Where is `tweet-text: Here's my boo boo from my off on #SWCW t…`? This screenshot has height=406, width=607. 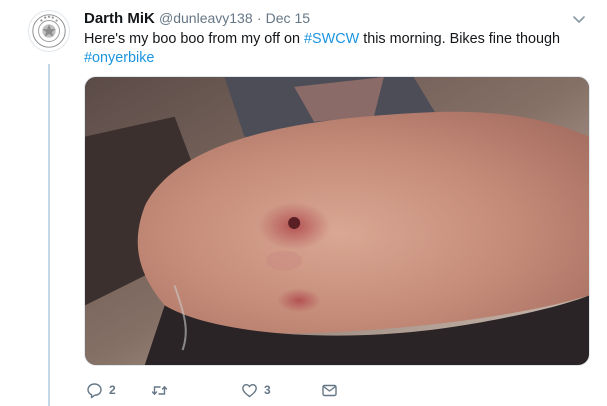
tweet-text: Here's my boo boo from my off on #SWCW t… is located at coordinates (339, 49).